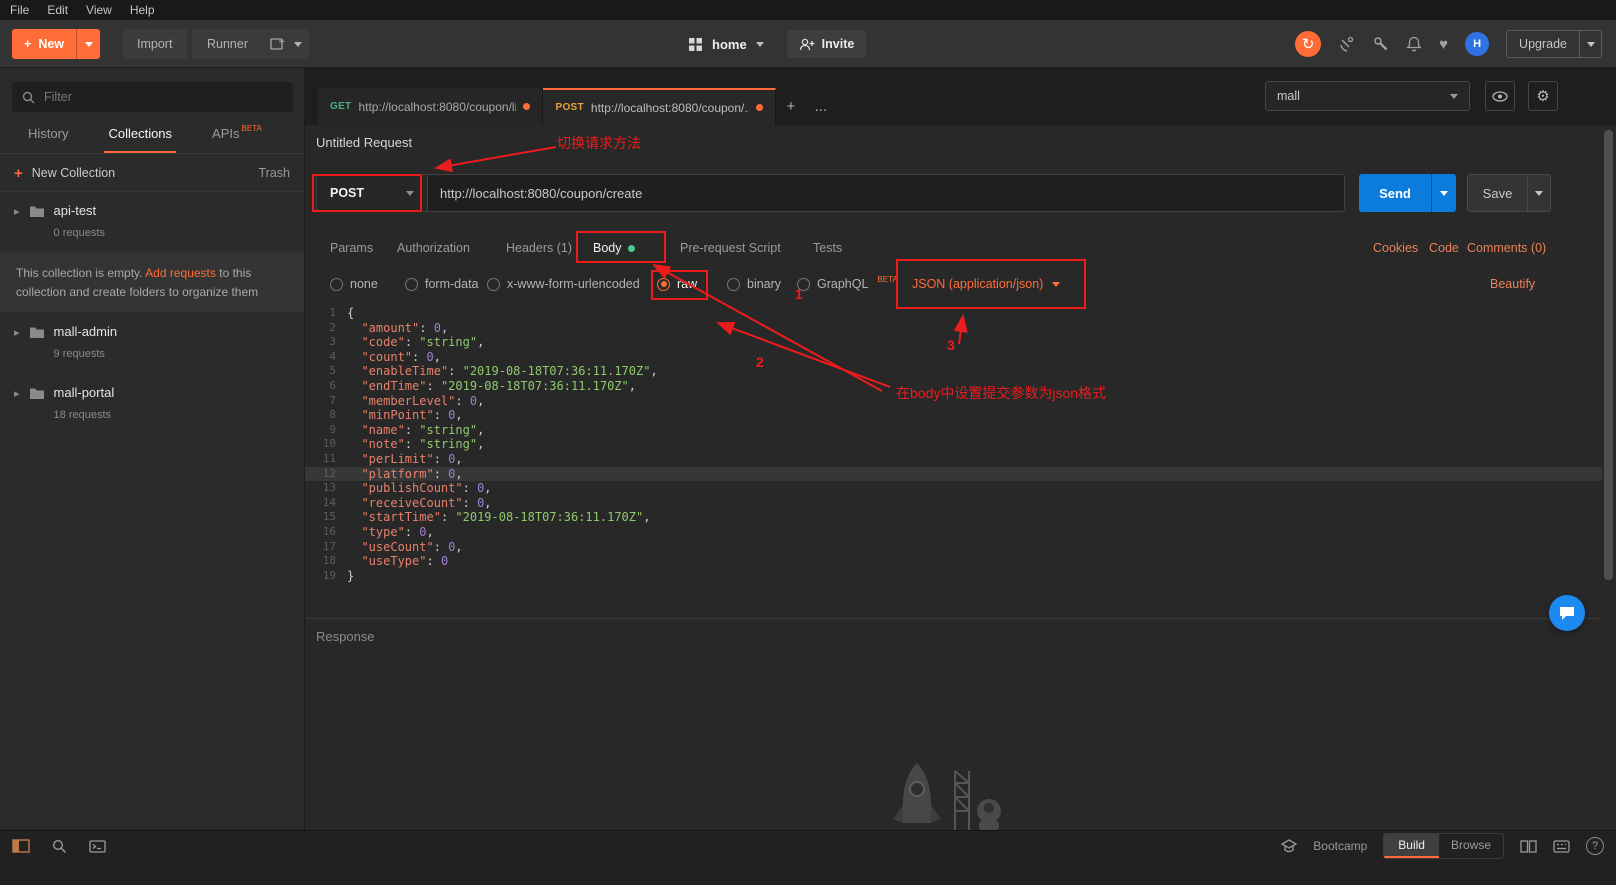  Describe the element at coordinates (1443, 193) in the screenshot. I see `send-options-caret` at that location.